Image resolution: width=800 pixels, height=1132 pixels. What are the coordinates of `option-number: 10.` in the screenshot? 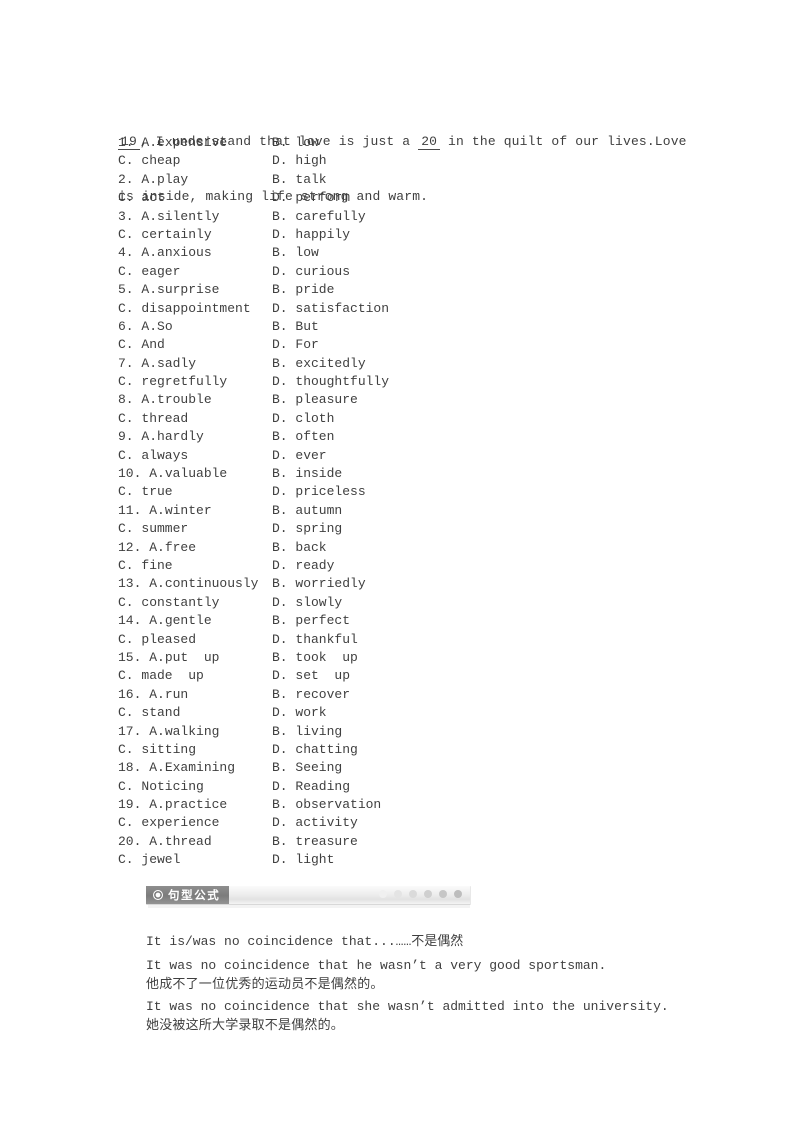 It's located at (130, 474).